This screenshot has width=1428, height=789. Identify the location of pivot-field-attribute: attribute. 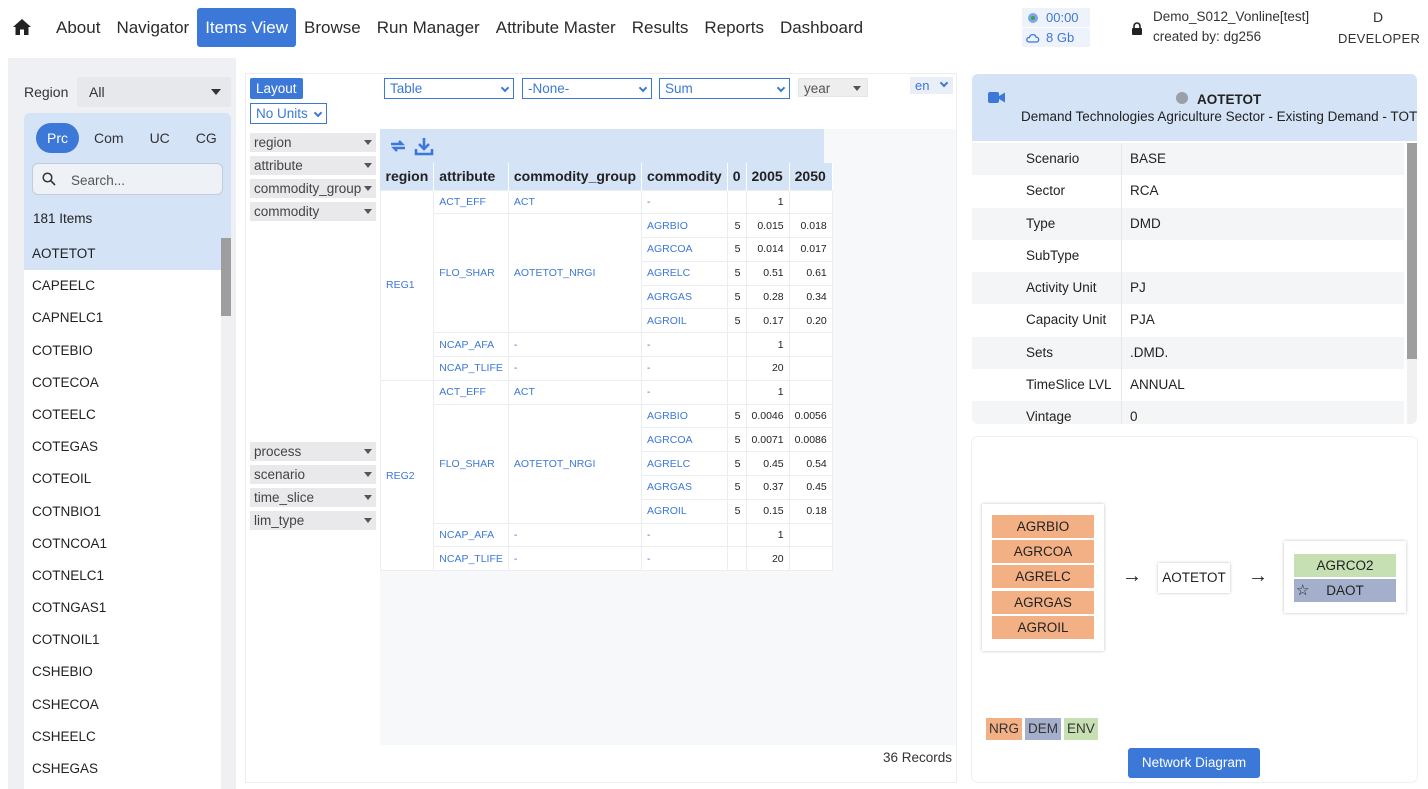
(313, 165).